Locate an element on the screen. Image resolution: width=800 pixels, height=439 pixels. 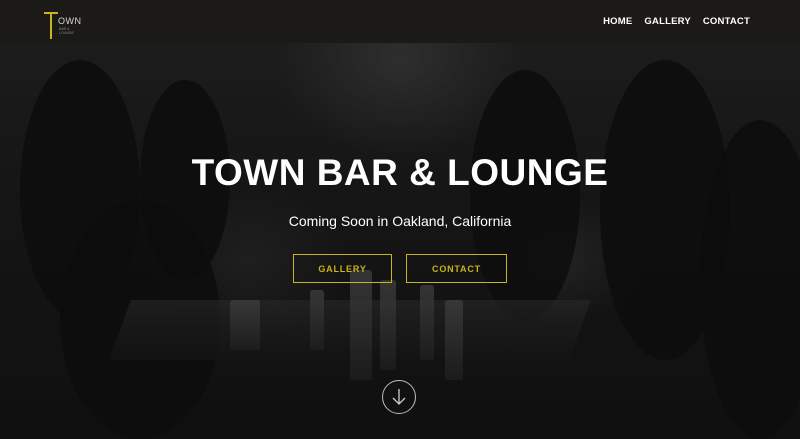
nav-links: HOME GALLERY CONTACT is located at coordinates (676, 21).